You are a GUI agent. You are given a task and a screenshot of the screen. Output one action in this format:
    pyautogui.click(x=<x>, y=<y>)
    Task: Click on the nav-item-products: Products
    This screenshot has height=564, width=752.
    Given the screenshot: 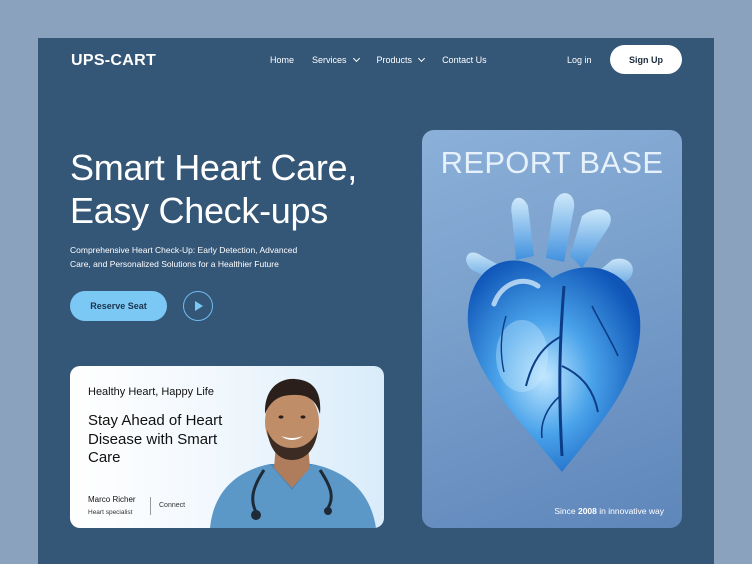 What is the action you would take?
    pyautogui.click(x=401, y=59)
    